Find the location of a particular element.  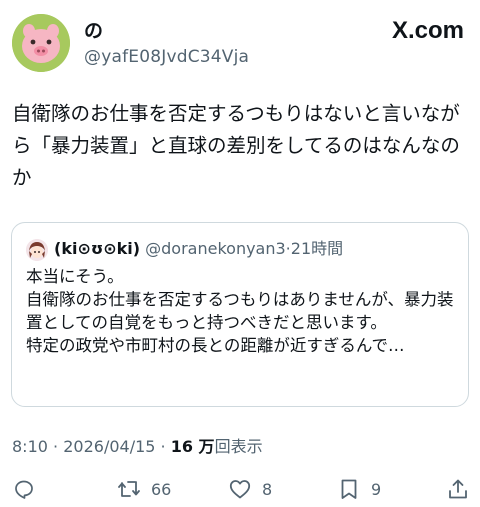

heart-icon is located at coordinates (240, 489).